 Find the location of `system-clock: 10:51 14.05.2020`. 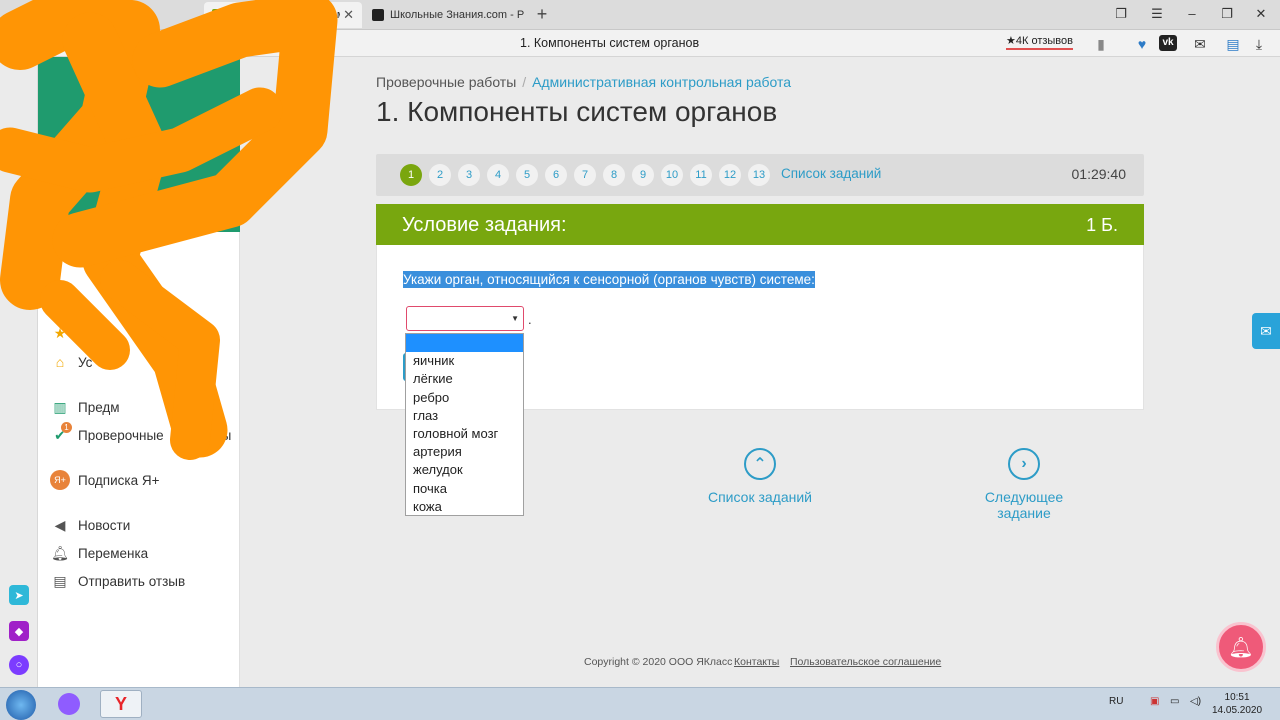

system-clock: 10:51 14.05.2020 is located at coordinates (1237, 704).